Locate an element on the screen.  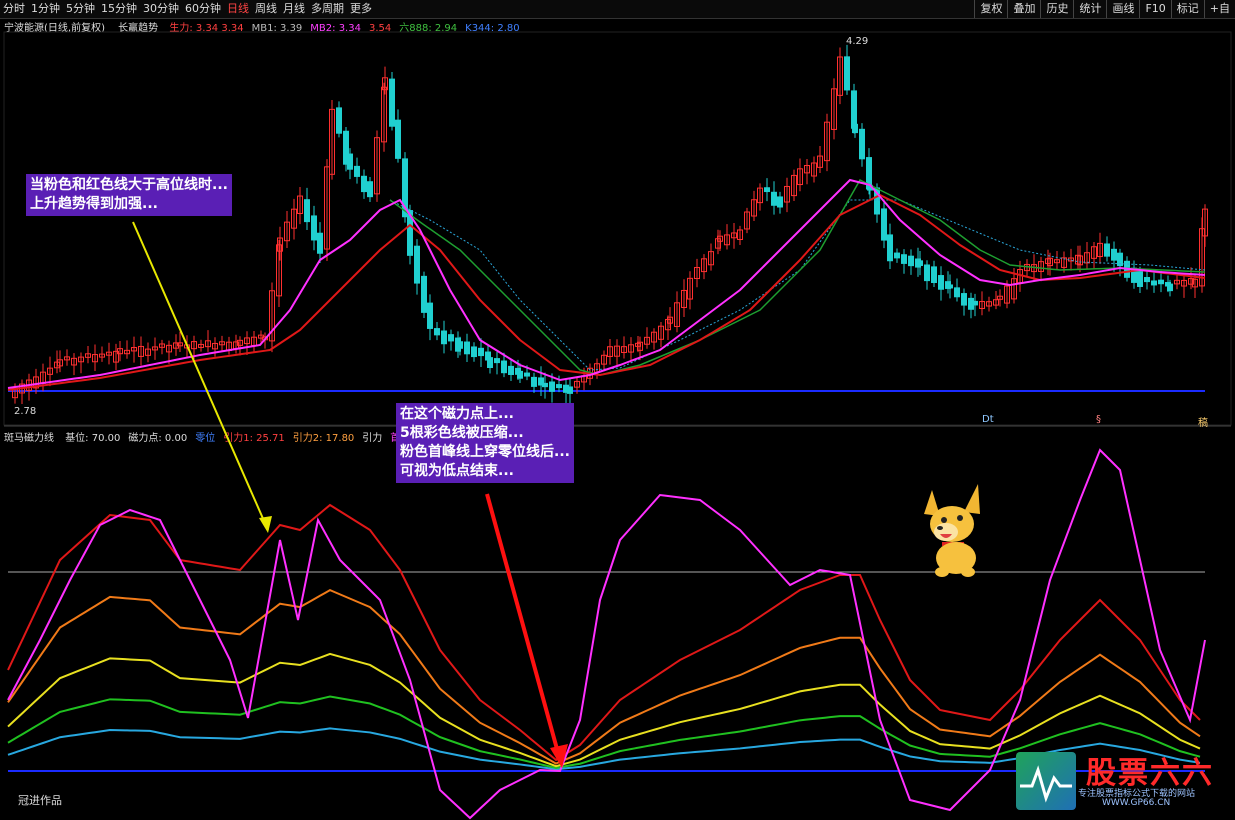
low-price-label: 2.78 is located at coordinates (25, 411).